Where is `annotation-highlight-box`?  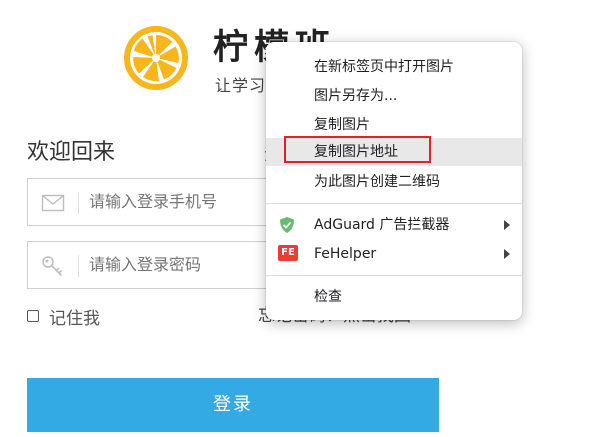 annotation-highlight-box is located at coordinates (357, 149).